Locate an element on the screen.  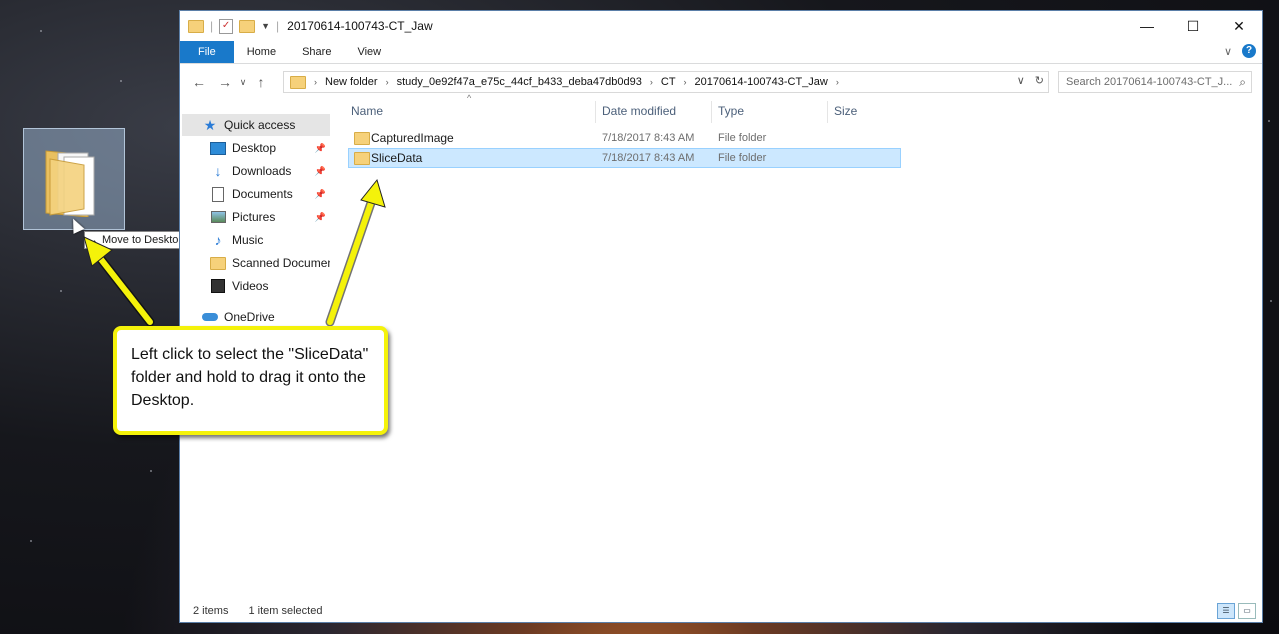
ribbon-tabs: File Home Share View ∨ ? is located at coordinates (721, 52).